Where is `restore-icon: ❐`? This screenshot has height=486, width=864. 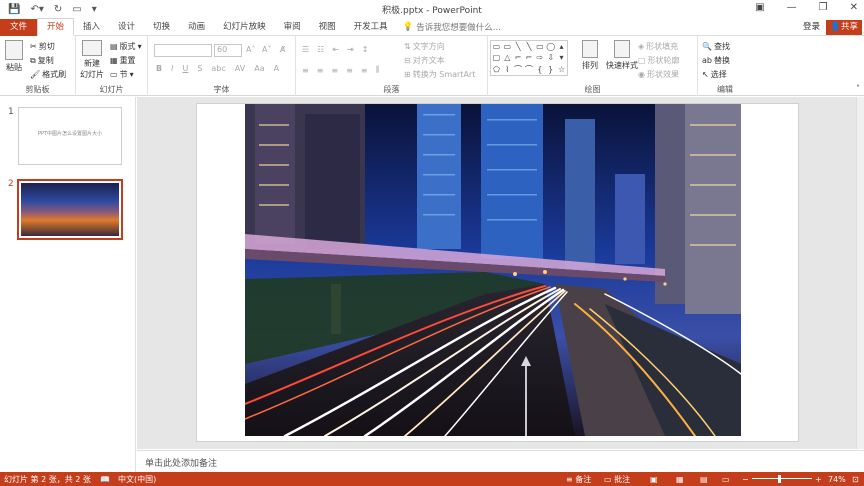
restore-icon: ❐ is located at coordinates (823, 7).